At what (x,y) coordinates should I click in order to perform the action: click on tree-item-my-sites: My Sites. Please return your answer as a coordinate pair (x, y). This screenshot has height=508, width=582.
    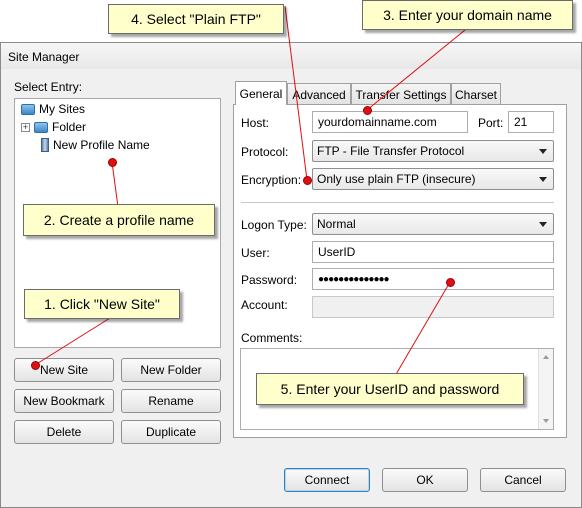
    Looking at the image, I should click on (53, 109).